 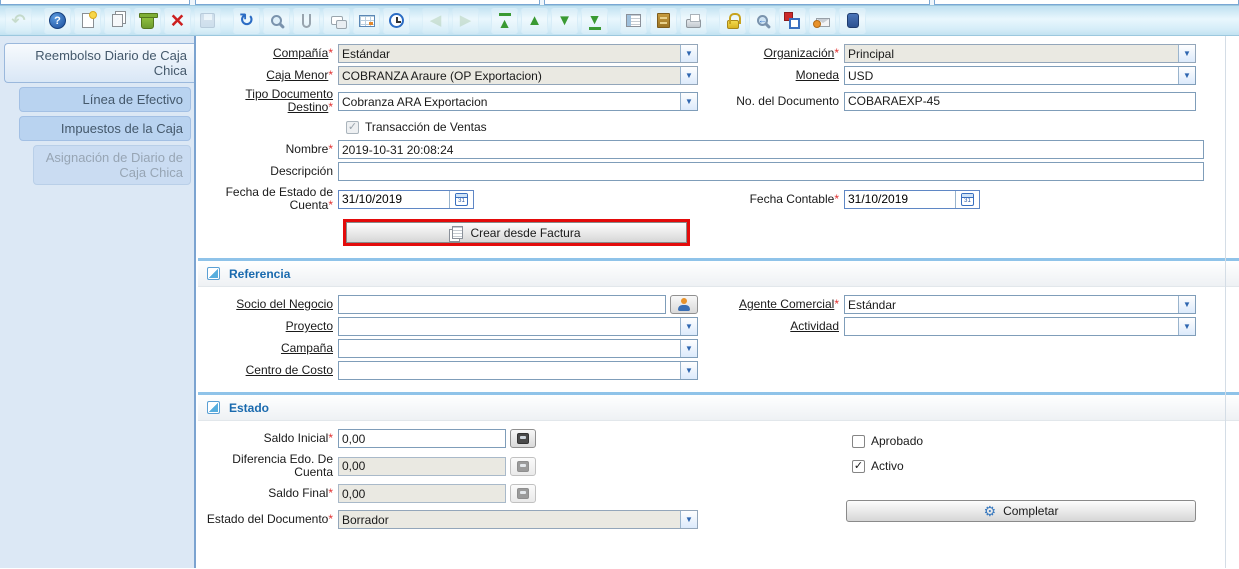 I want to click on actividad-label: Actividad, so click(x=771, y=326).